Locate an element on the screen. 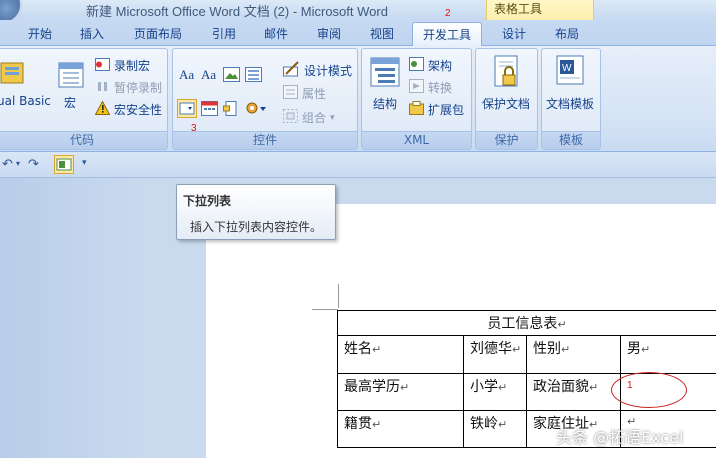  tab-view: 视图 is located at coordinates (382, 33).